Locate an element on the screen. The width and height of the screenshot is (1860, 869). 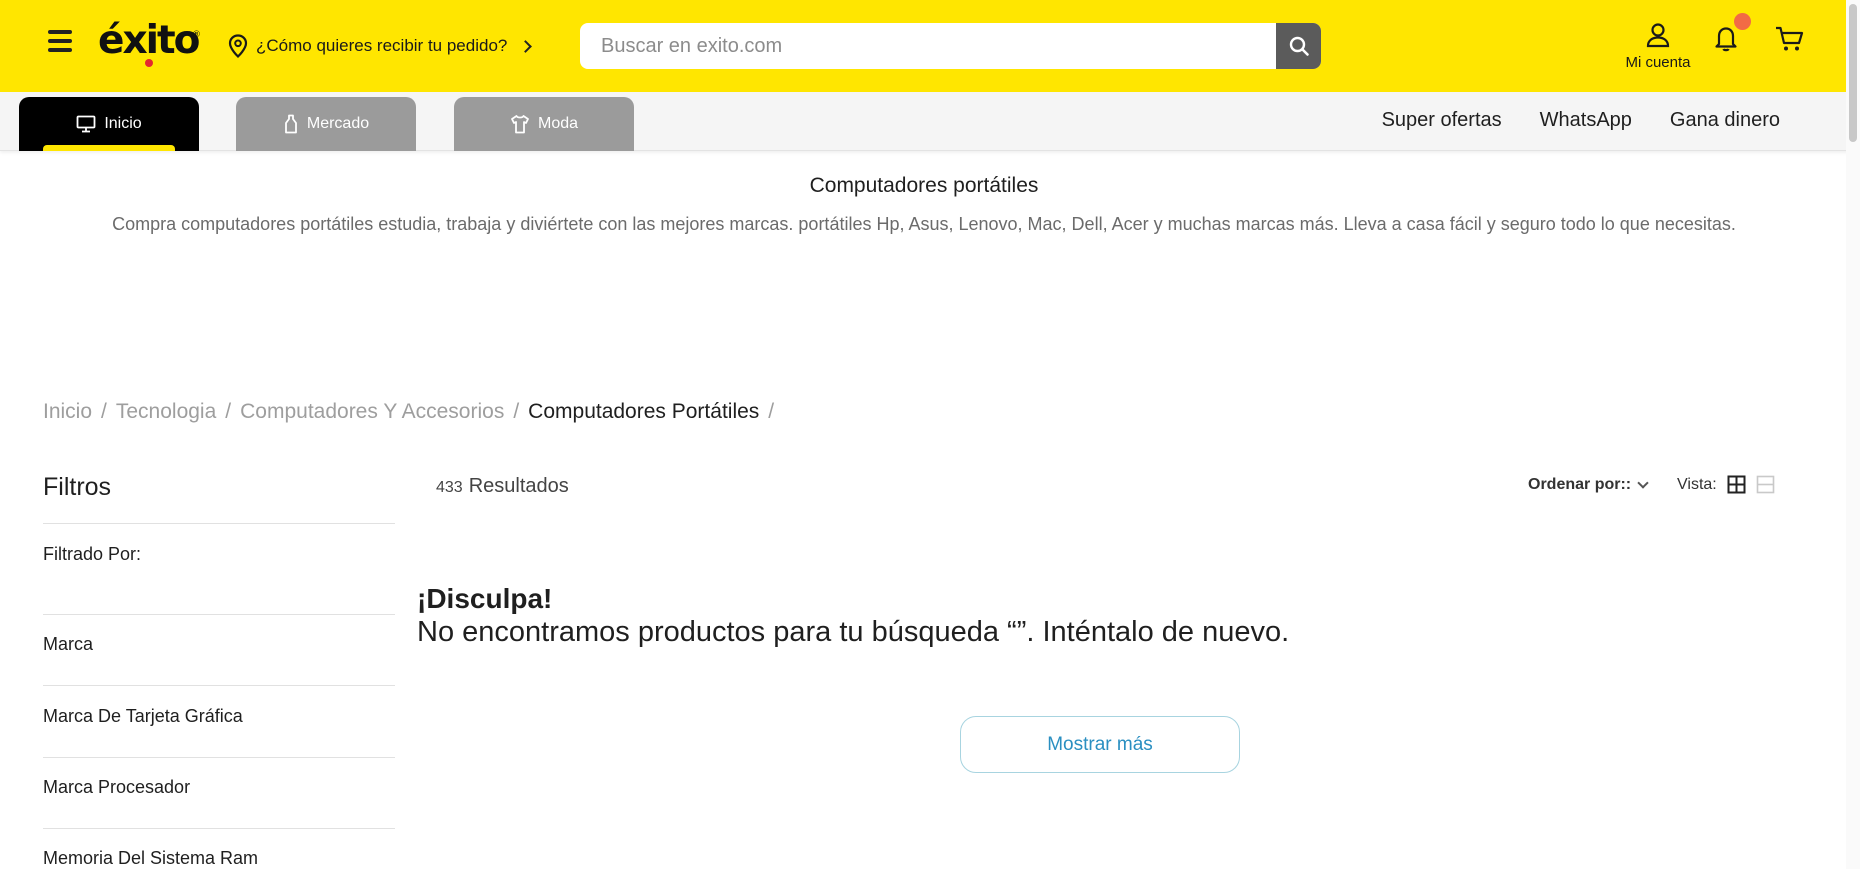
active-tab-indicator is located at coordinates (109, 148).